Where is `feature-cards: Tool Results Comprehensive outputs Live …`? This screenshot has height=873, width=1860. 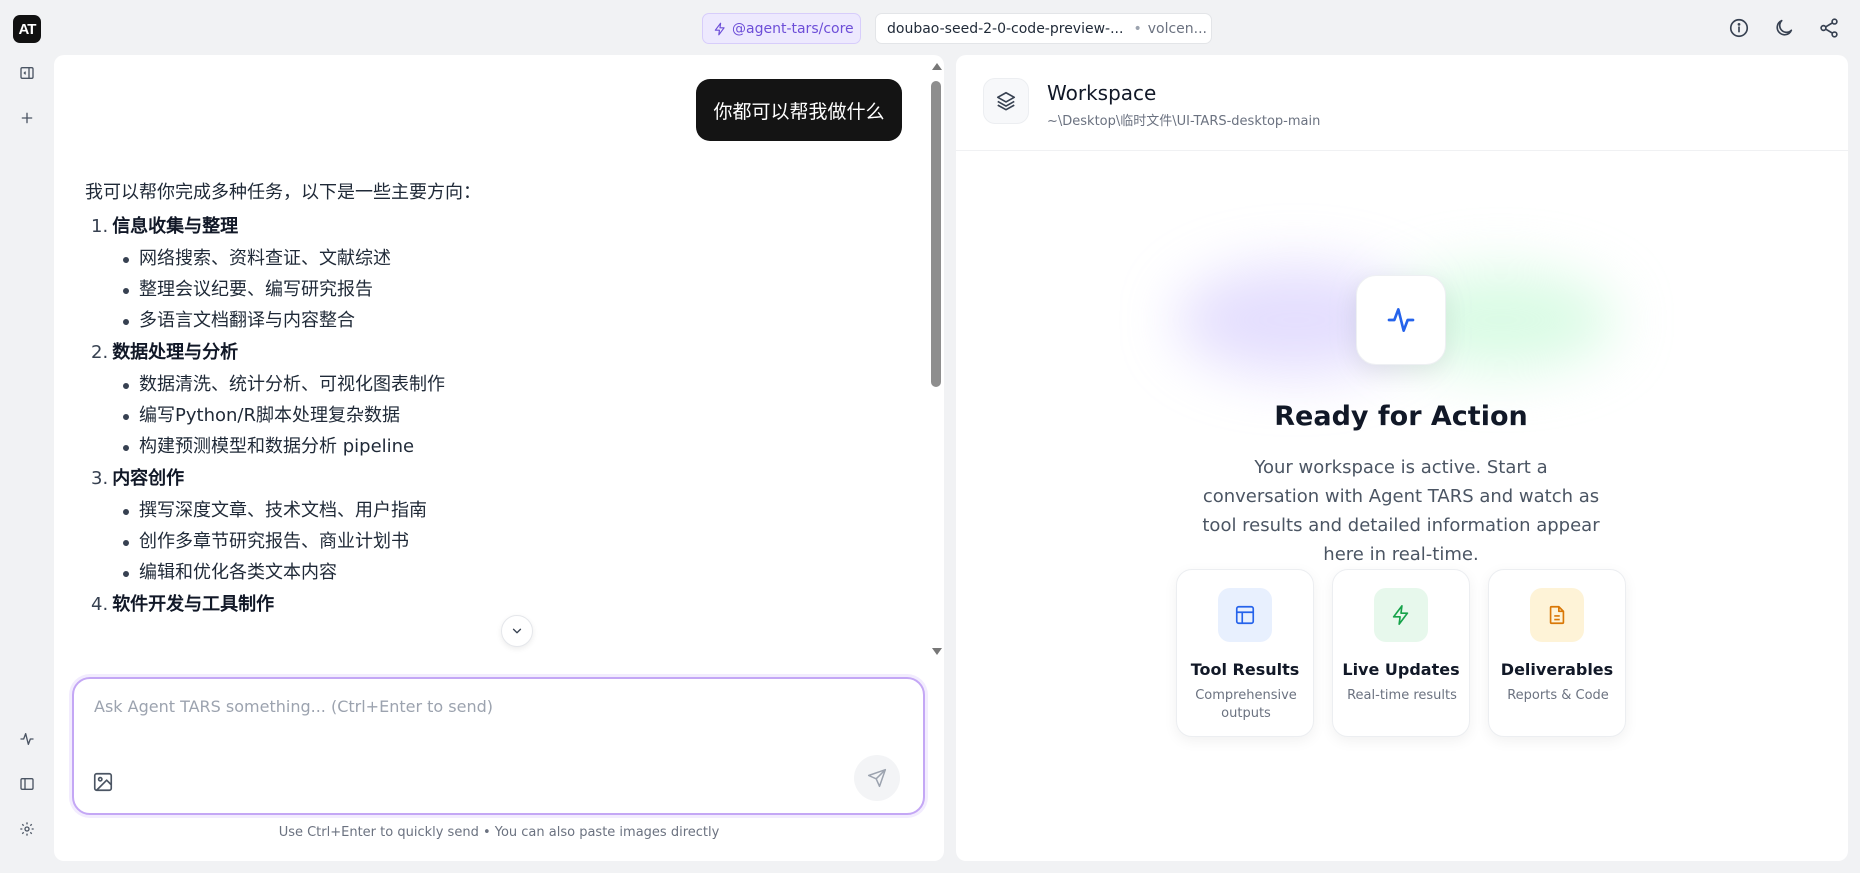
feature-cards: Tool Results Comprehensive outputs Live … is located at coordinates (1401, 654).